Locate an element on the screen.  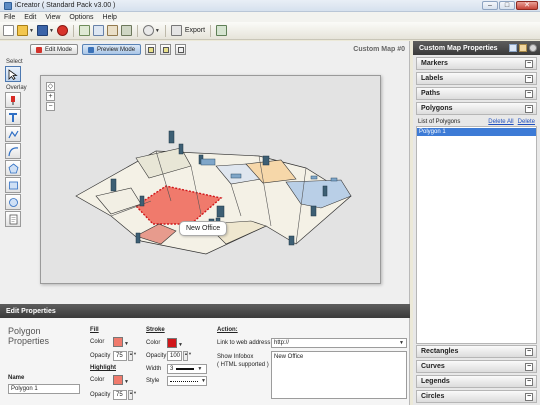
preview-mode-label: Preview Mode is located at coordinates (116, 49).